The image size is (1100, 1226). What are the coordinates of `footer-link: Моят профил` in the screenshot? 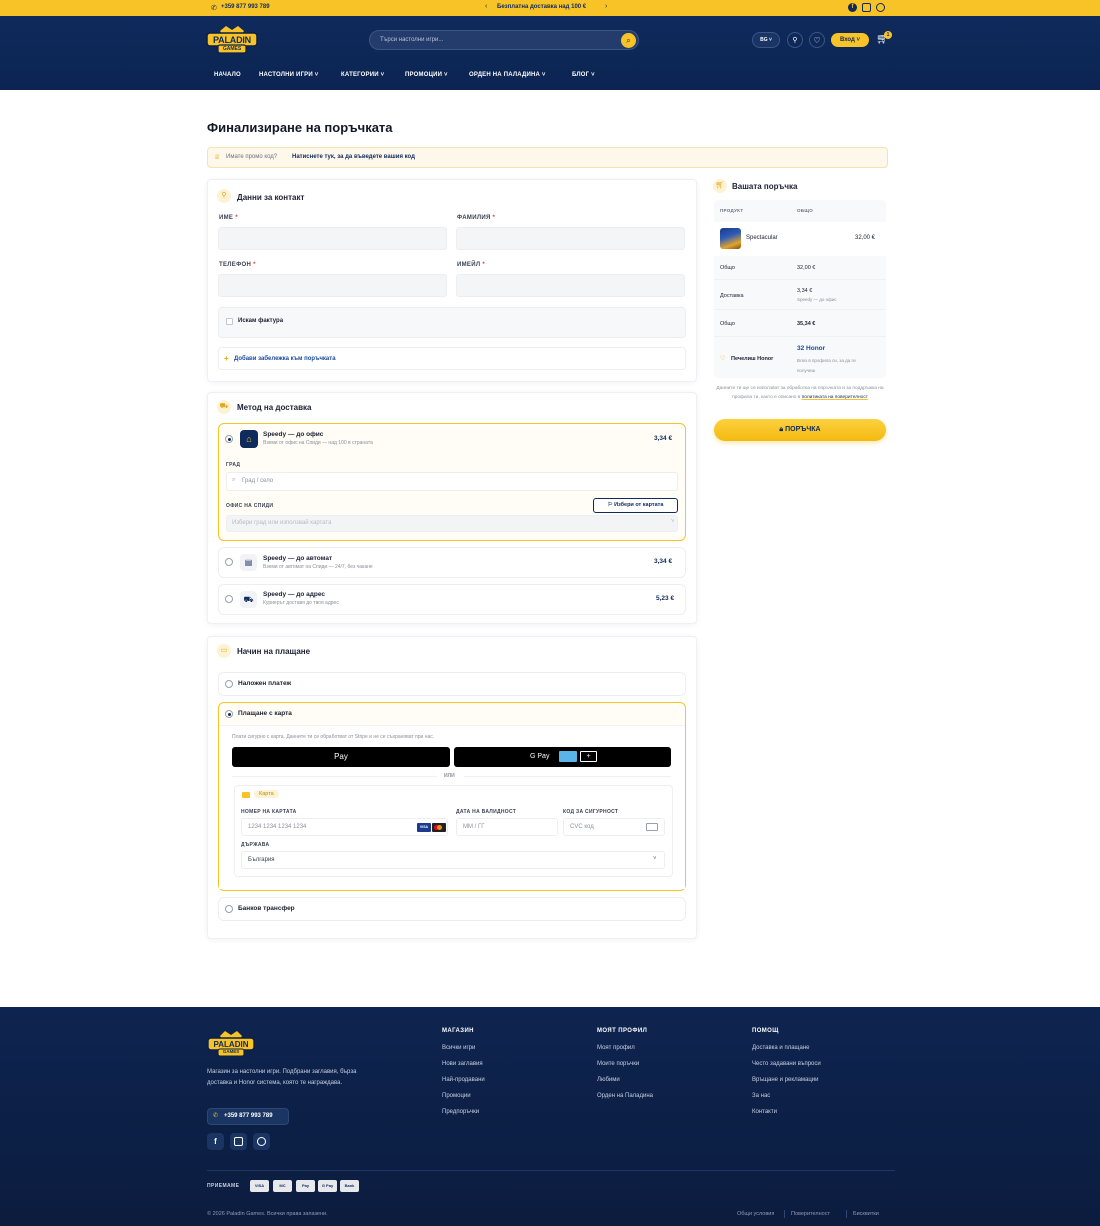 It's located at (616, 1048).